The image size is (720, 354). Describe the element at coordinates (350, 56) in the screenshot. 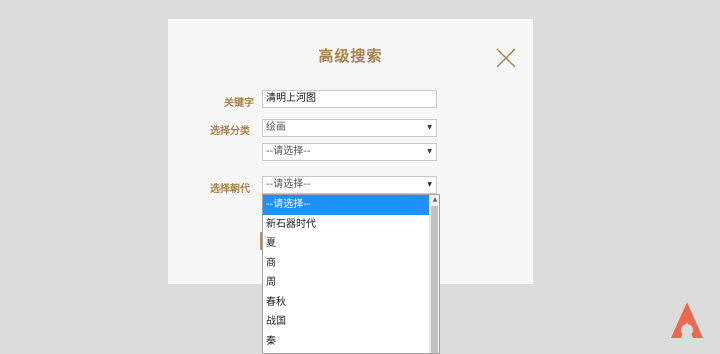

I see `dialog-title: 高级搜索` at that location.